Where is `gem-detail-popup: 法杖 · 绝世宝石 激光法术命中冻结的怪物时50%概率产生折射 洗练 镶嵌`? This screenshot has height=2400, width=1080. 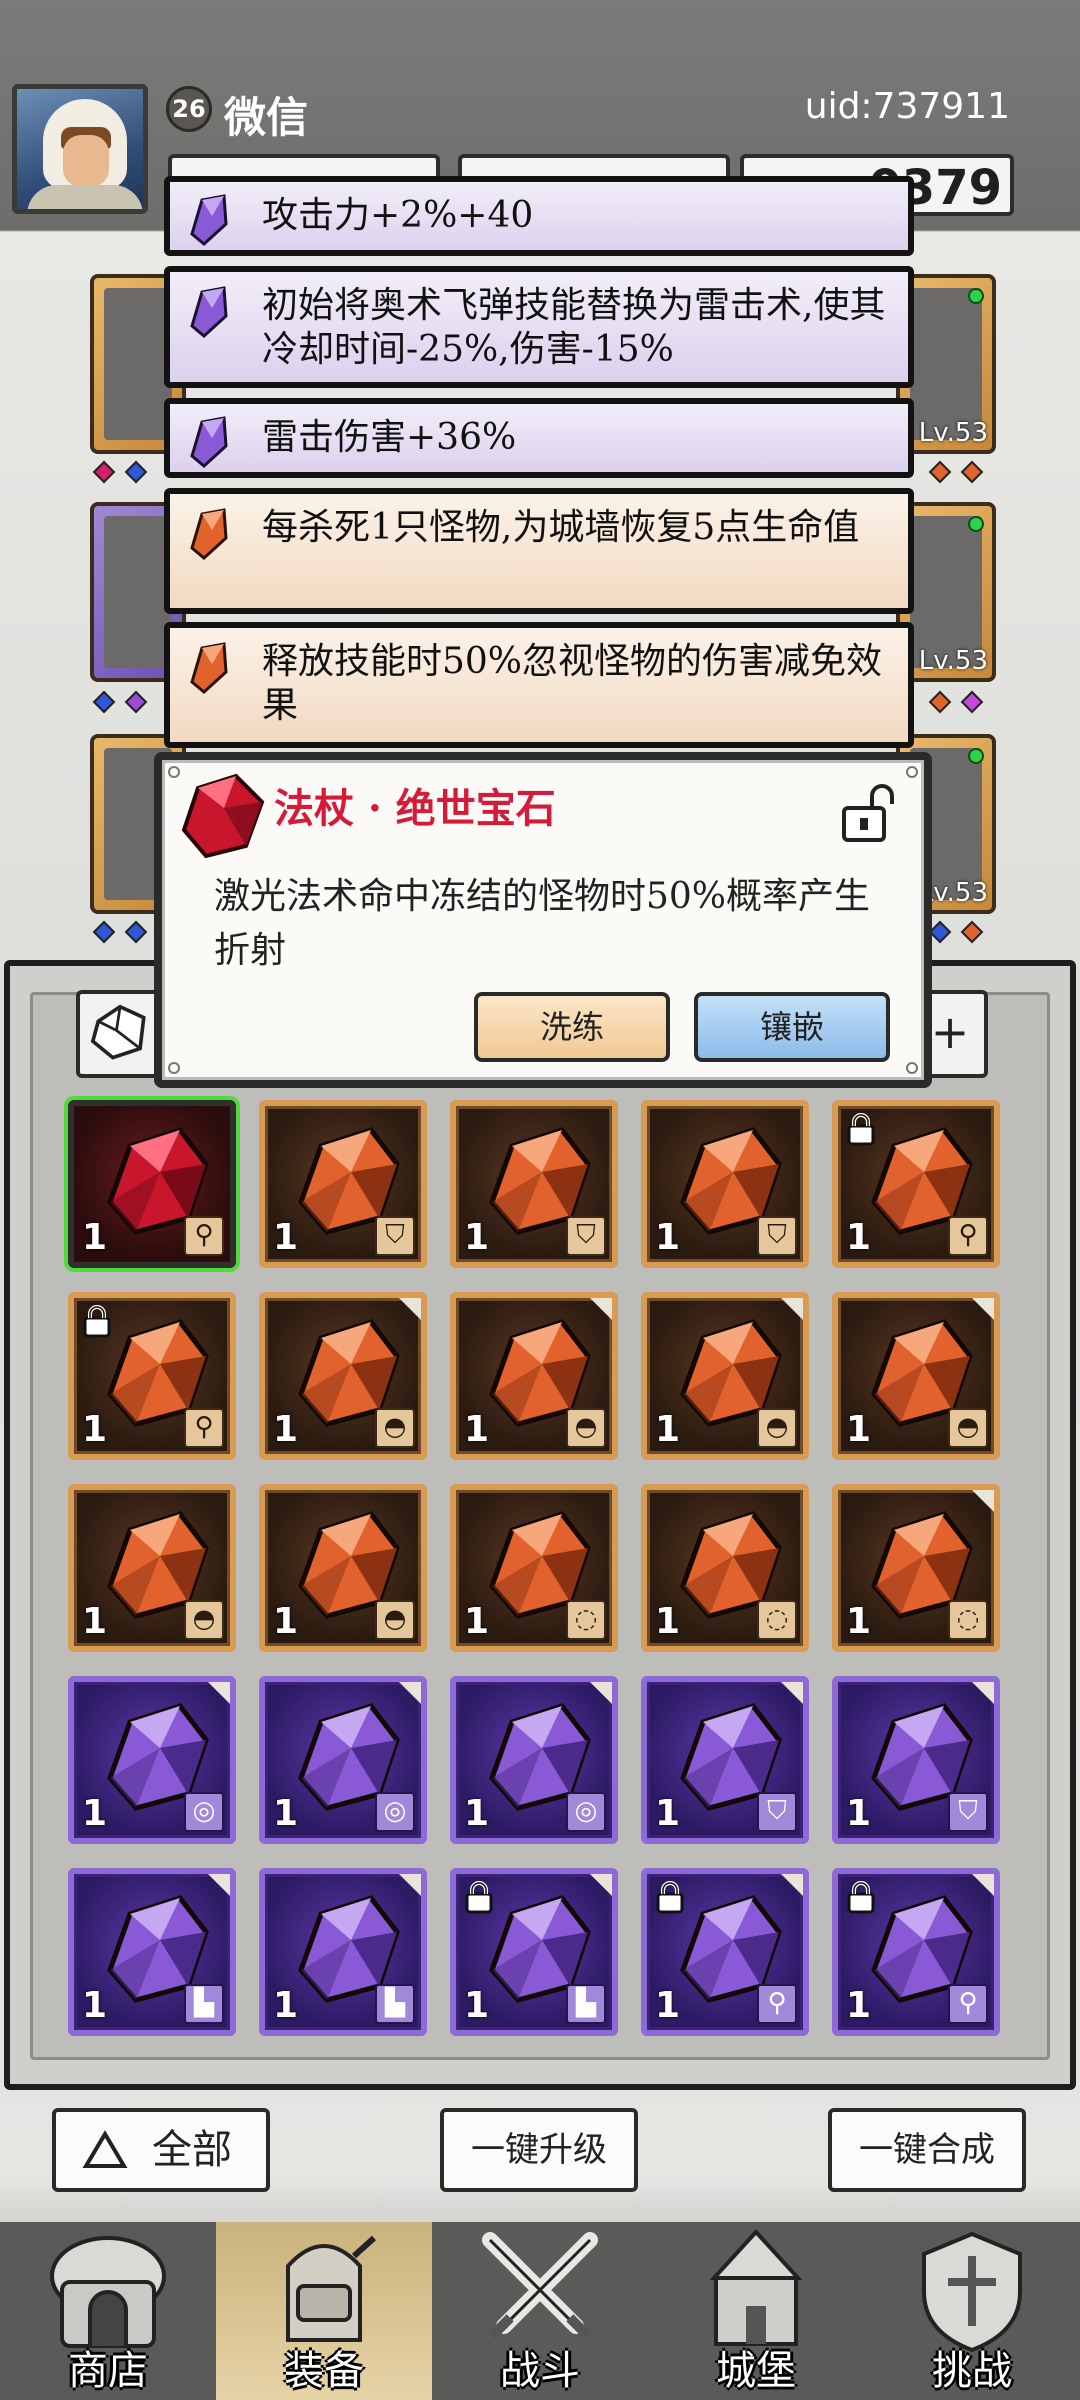
gem-detail-popup: 法杖 · 绝世宝石 激光法术命中冻结的怪物时50%概率产生折射 洗练 镶嵌 is located at coordinates (543, 920).